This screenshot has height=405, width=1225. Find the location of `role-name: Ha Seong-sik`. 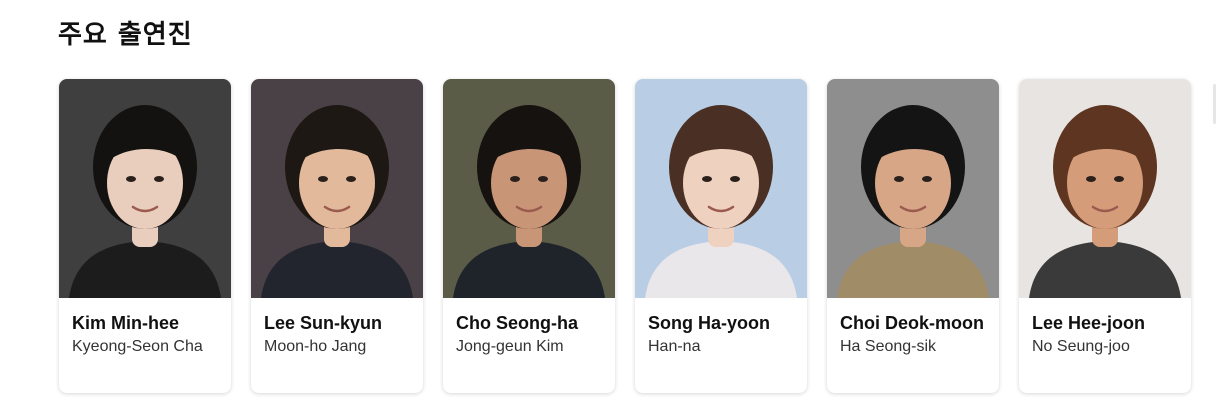

role-name: Ha Seong-sik is located at coordinates (888, 346).